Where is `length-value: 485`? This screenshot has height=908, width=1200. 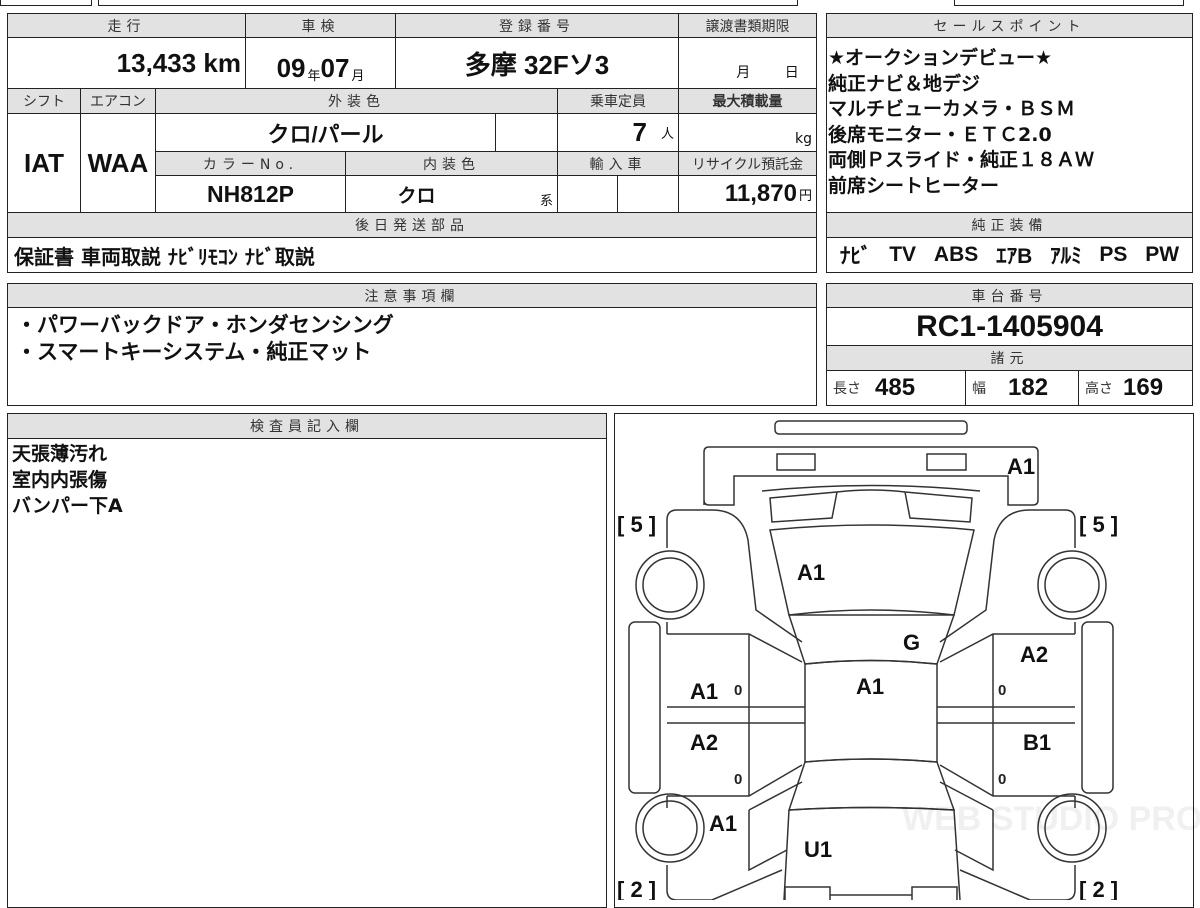 length-value: 485 is located at coordinates (895, 387).